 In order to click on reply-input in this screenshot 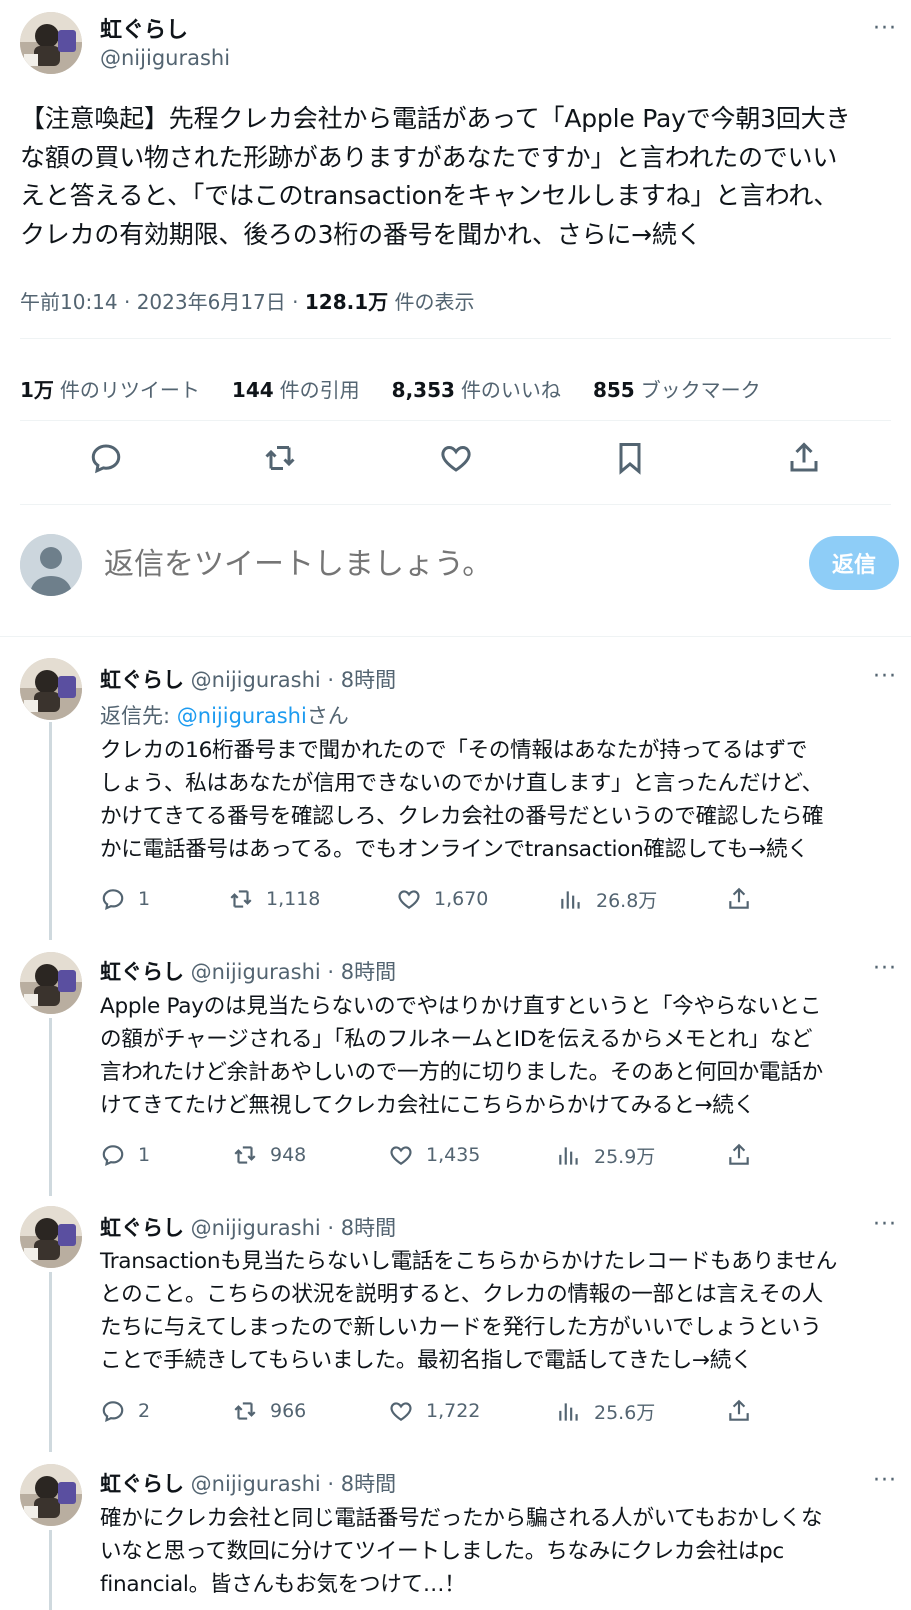, I will do `click(434, 564)`.